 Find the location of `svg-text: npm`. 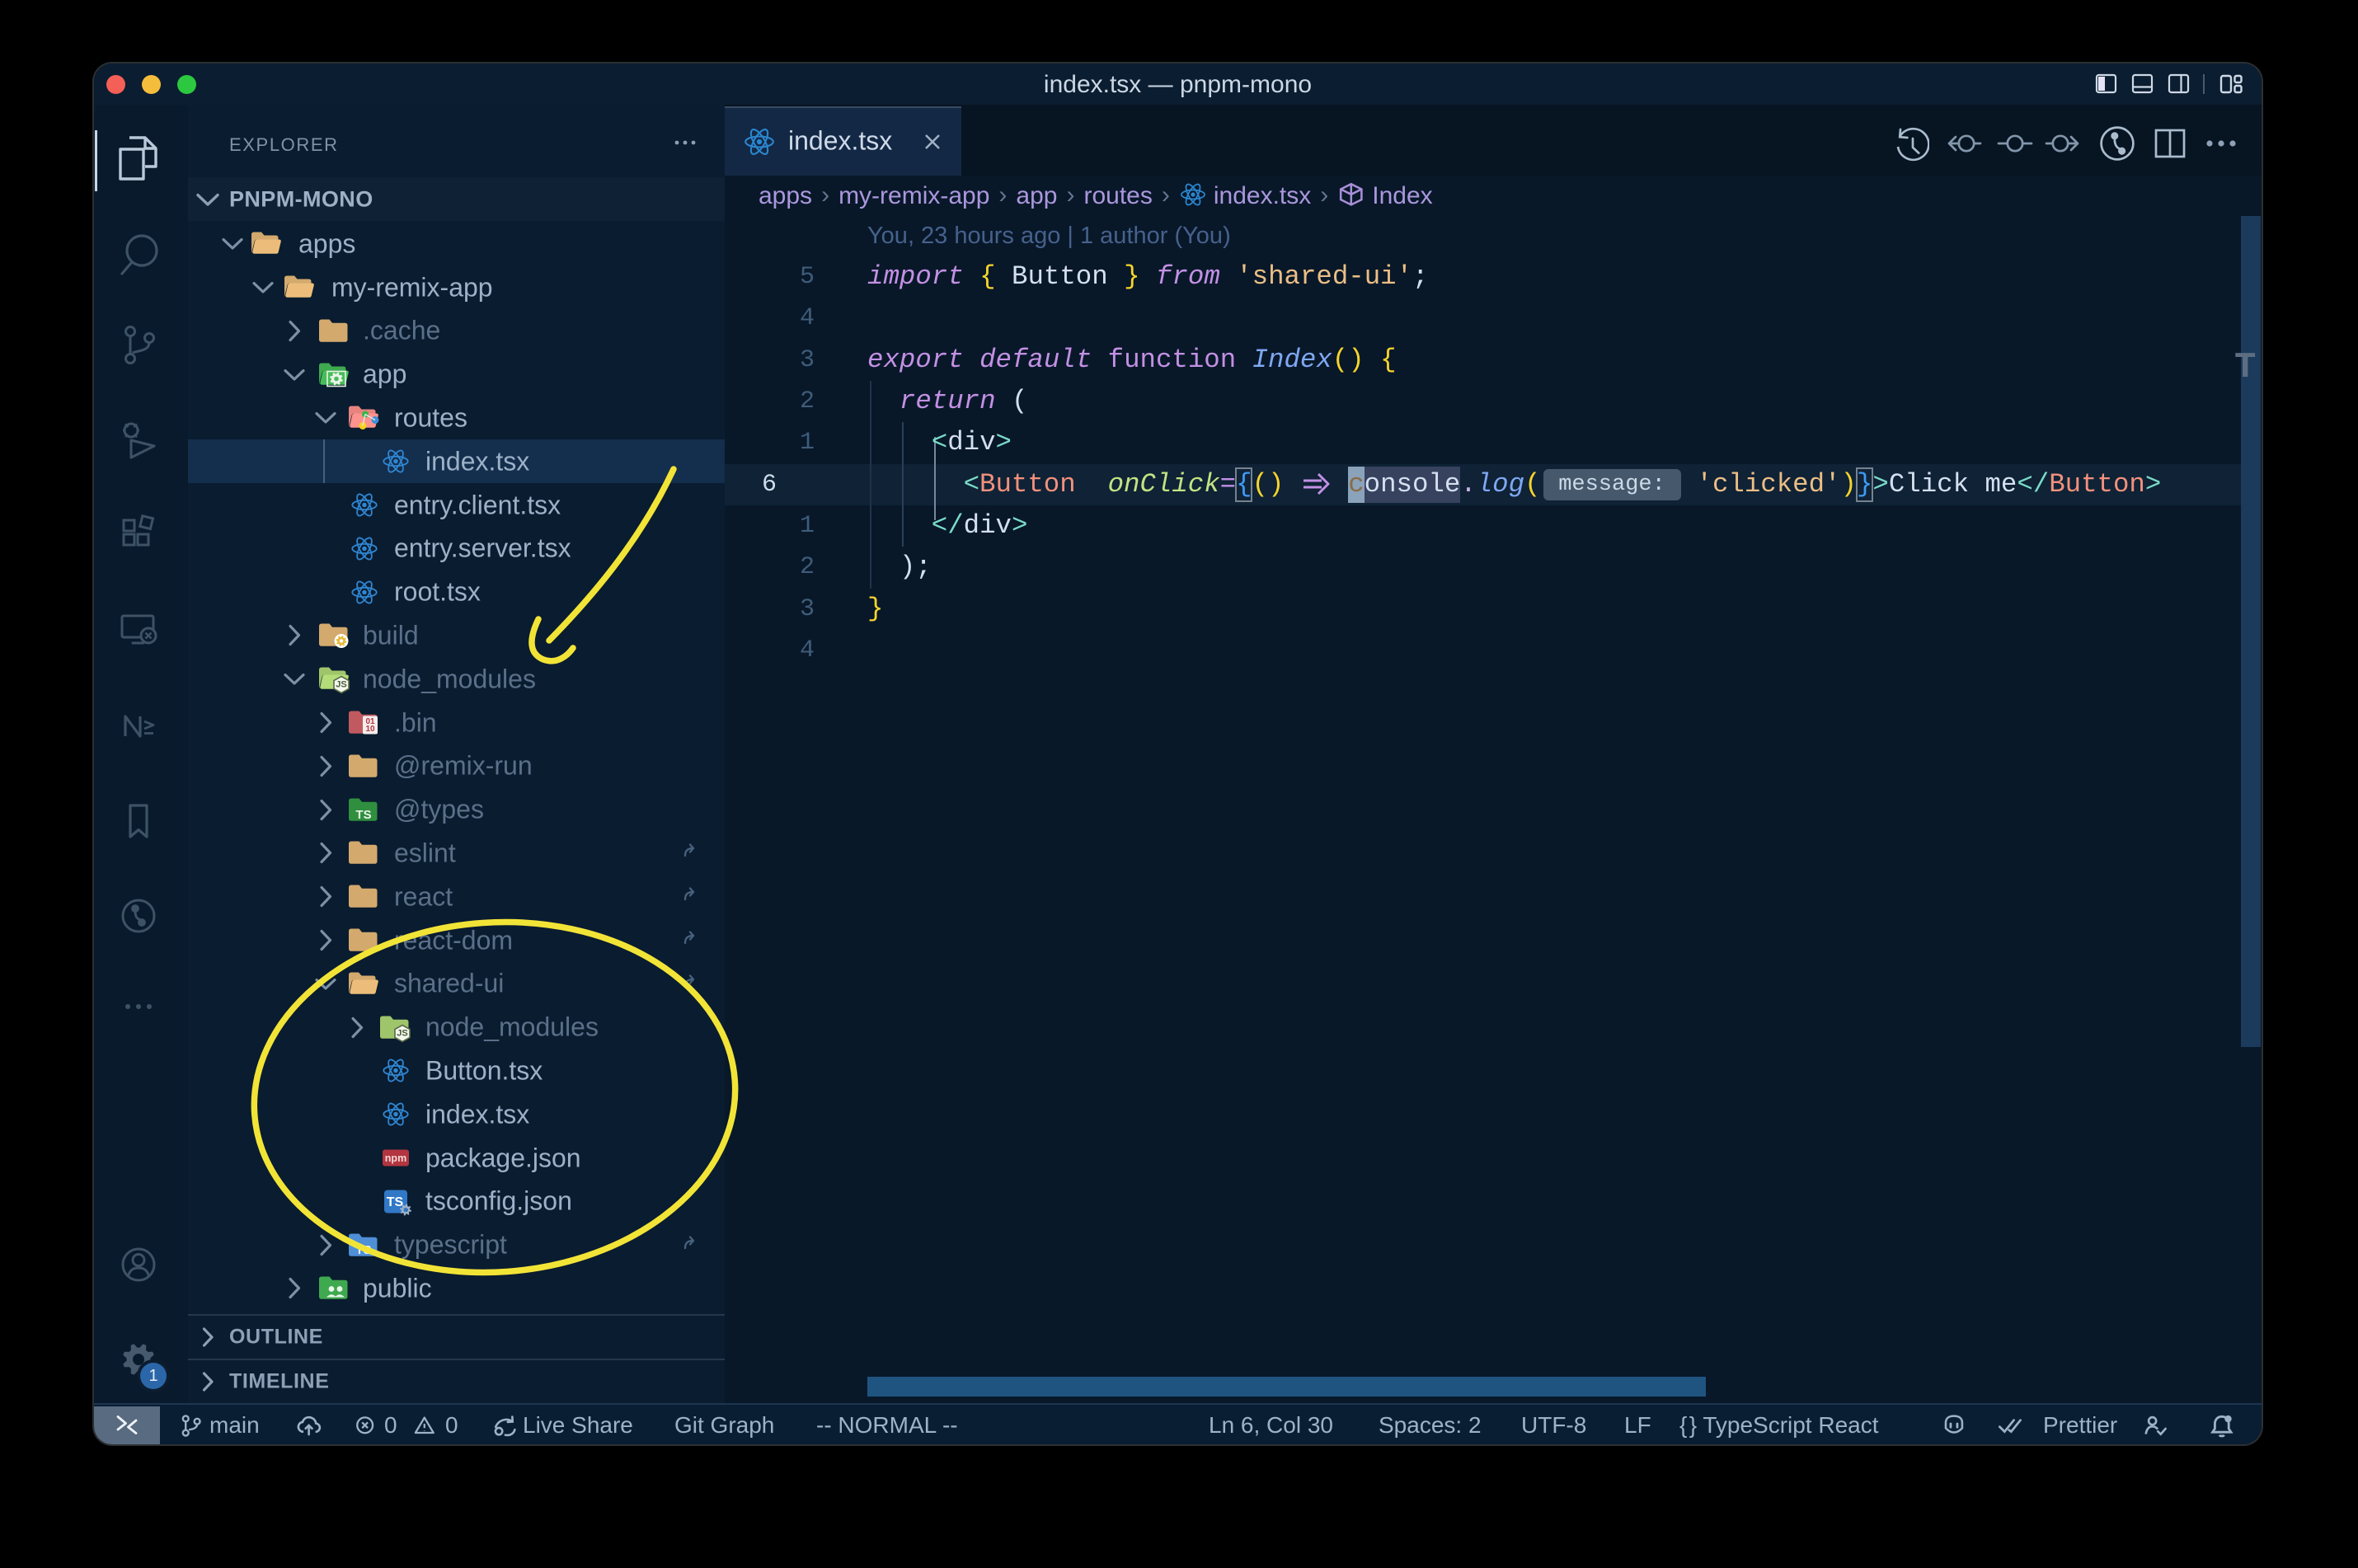

svg-text: npm is located at coordinates (396, 1158).